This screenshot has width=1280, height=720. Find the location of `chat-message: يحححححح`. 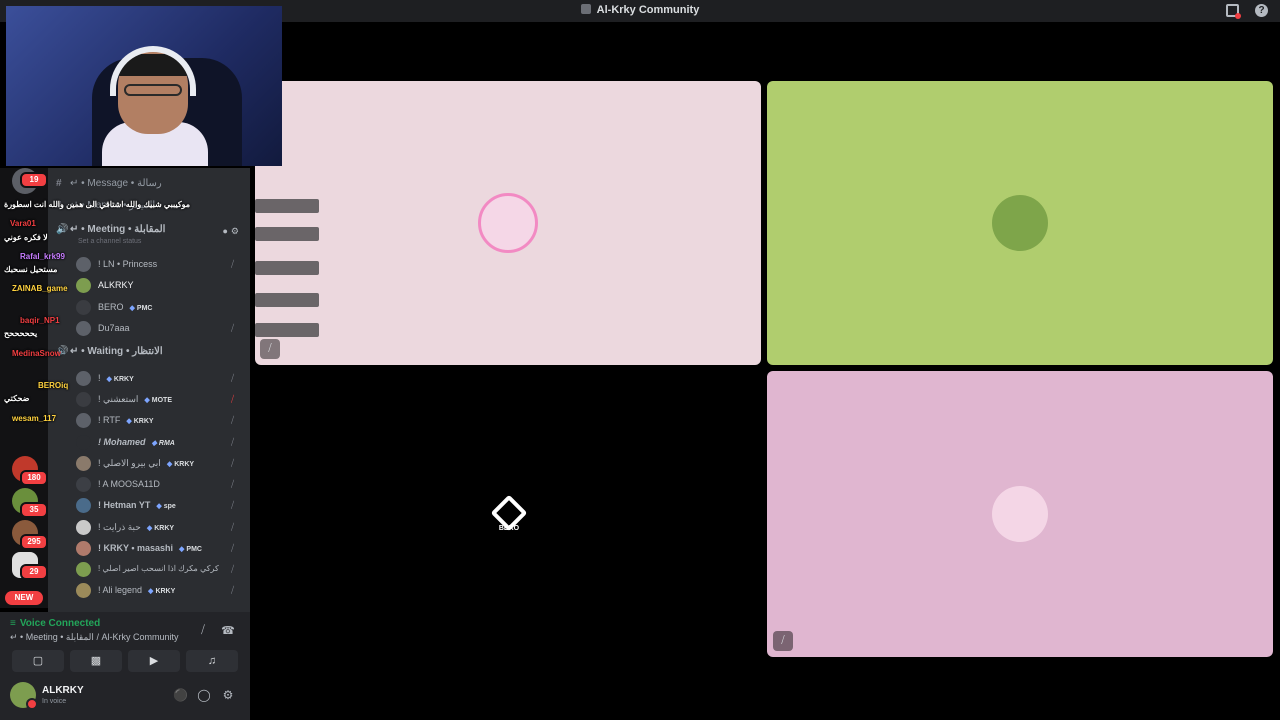

chat-message: يحححححح is located at coordinates (20, 333).